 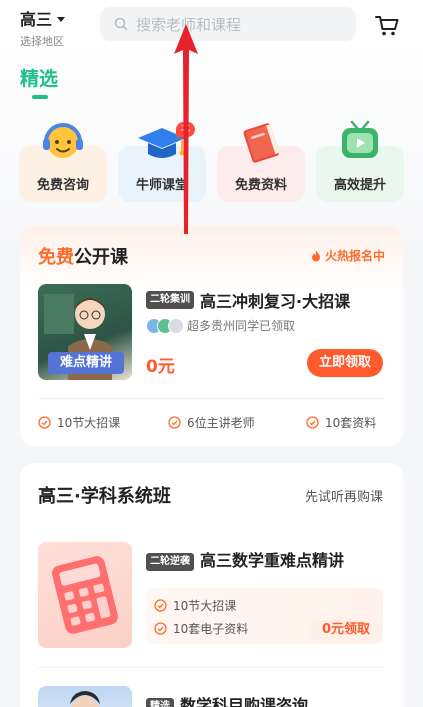 I want to click on course-cover: 难点精讲, so click(x=85, y=332).